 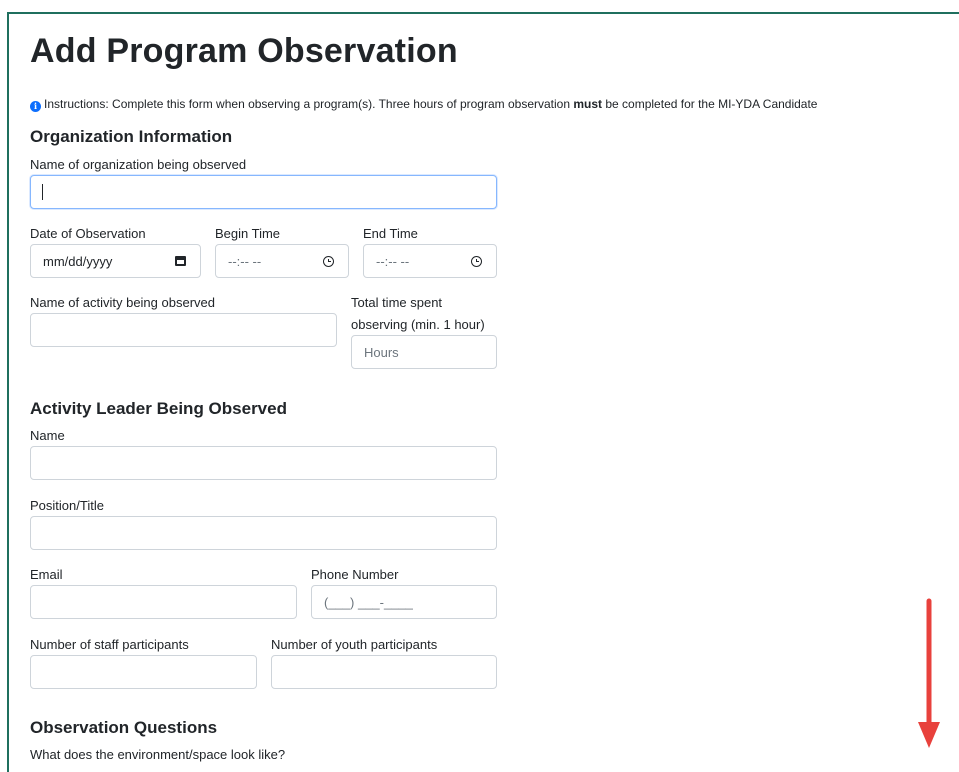 What do you see at coordinates (163, 602) in the screenshot?
I see `email-input` at bounding box center [163, 602].